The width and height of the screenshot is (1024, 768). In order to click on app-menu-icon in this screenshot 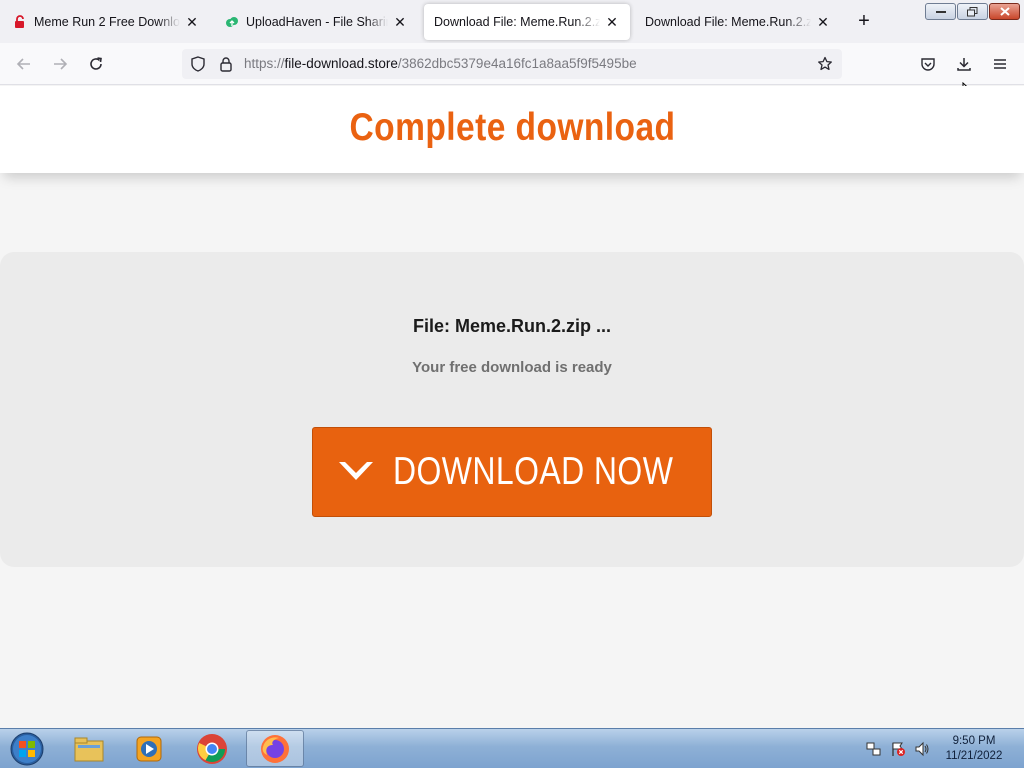, I will do `click(1000, 64)`.